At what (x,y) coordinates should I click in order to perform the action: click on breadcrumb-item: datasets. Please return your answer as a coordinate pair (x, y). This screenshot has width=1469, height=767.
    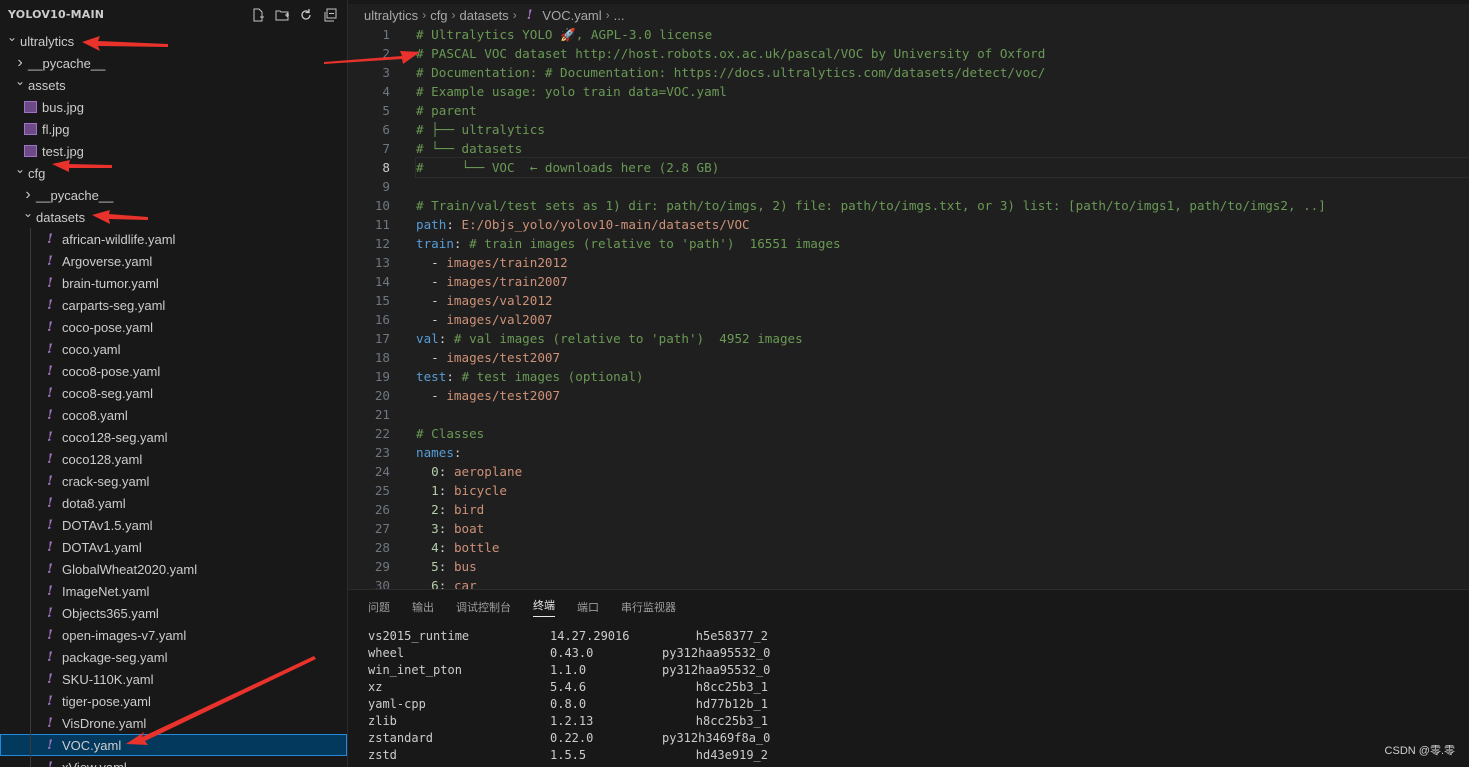
    Looking at the image, I should click on (484, 15).